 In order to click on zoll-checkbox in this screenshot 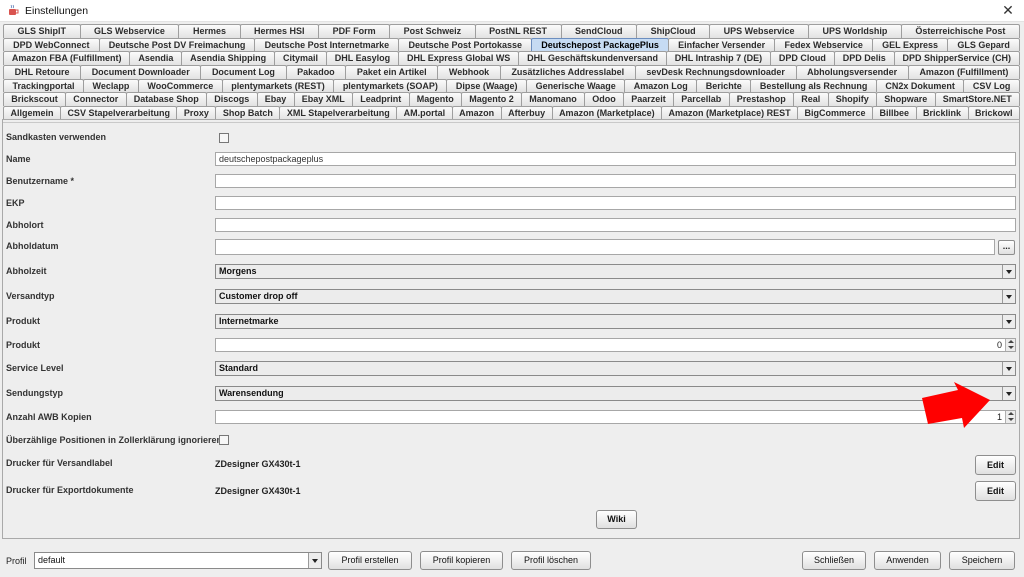, I will do `click(224, 440)`.